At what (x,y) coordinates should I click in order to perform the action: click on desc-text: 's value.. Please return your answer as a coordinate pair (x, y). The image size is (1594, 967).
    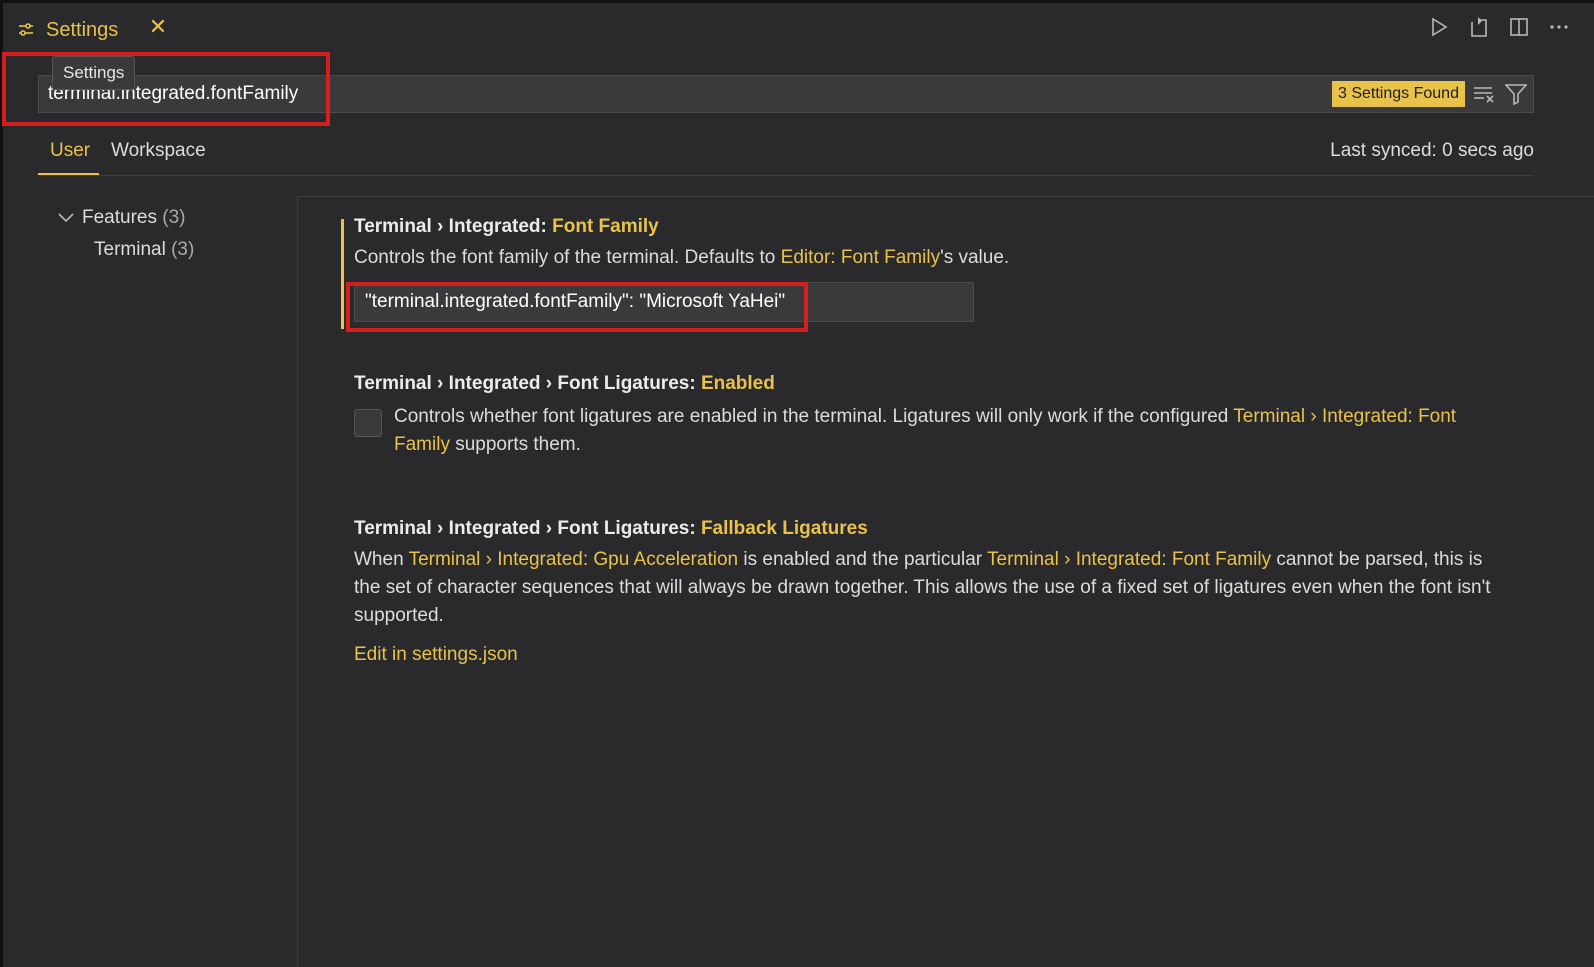
    Looking at the image, I should click on (975, 257).